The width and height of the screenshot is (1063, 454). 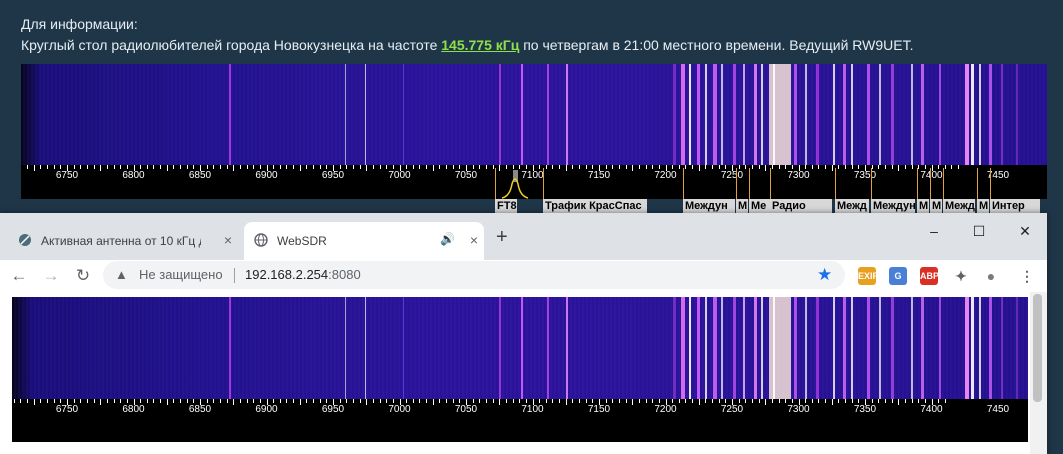 What do you see at coordinates (760, 206) in the screenshot?
I see `band-label: Ме` at bounding box center [760, 206].